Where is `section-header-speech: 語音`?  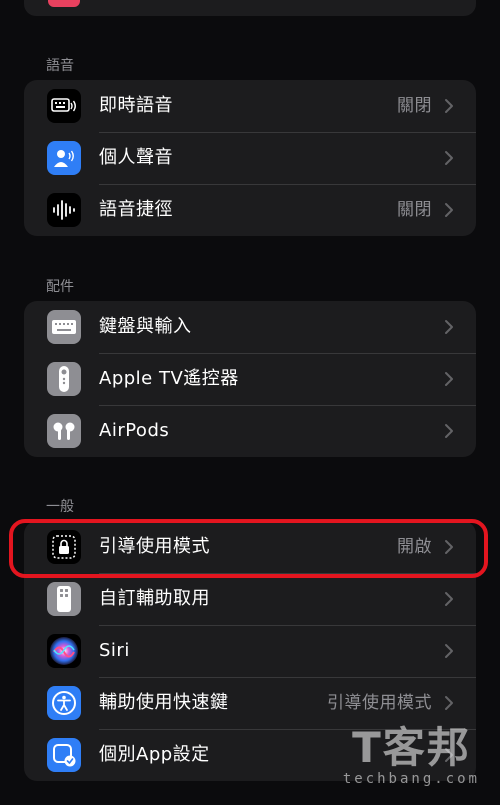 section-header-speech: 語音 is located at coordinates (60, 66).